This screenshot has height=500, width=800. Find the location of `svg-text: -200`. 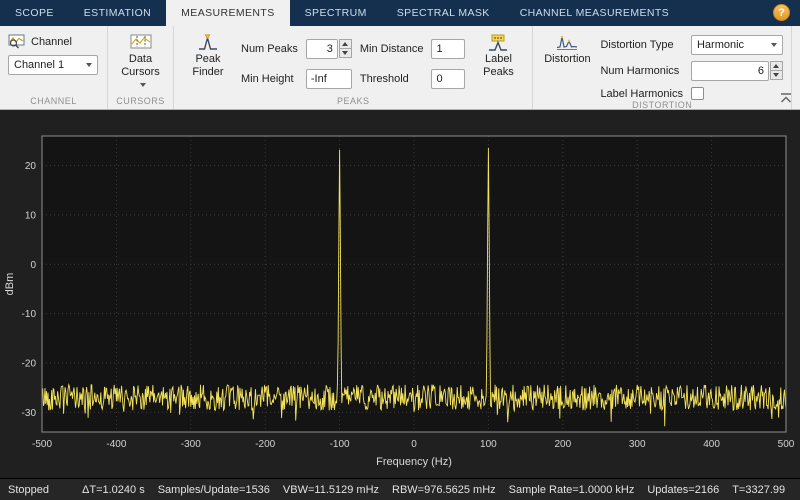

svg-text: -200 is located at coordinates (265, 444).